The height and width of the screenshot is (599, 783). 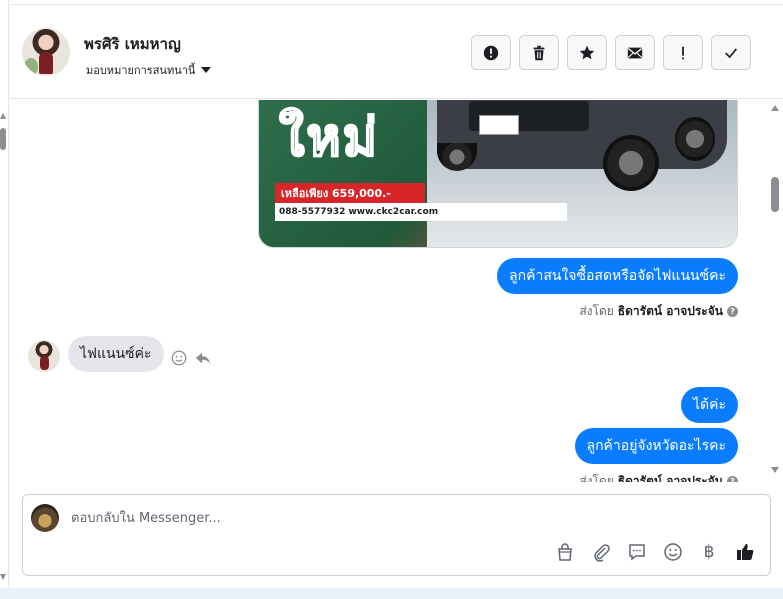 What do you see at coordinates (203, 358) in the screenshot?
I see `reply-icon` at bounding box center [203, 358].